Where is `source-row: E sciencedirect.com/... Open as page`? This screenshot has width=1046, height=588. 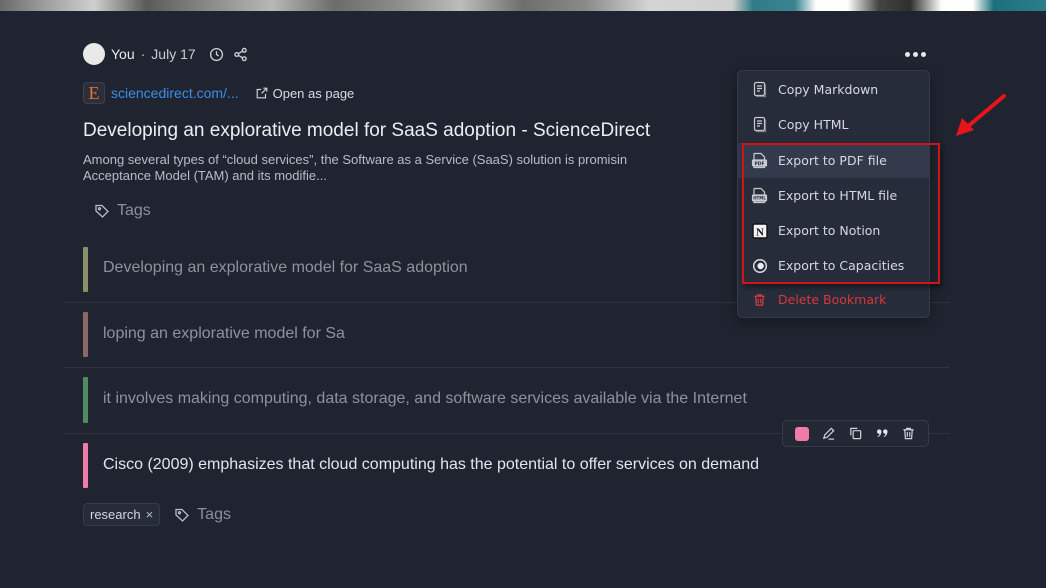
source-row: E sciencedirect.com/... Open as page is located at coordinates (218, 93).